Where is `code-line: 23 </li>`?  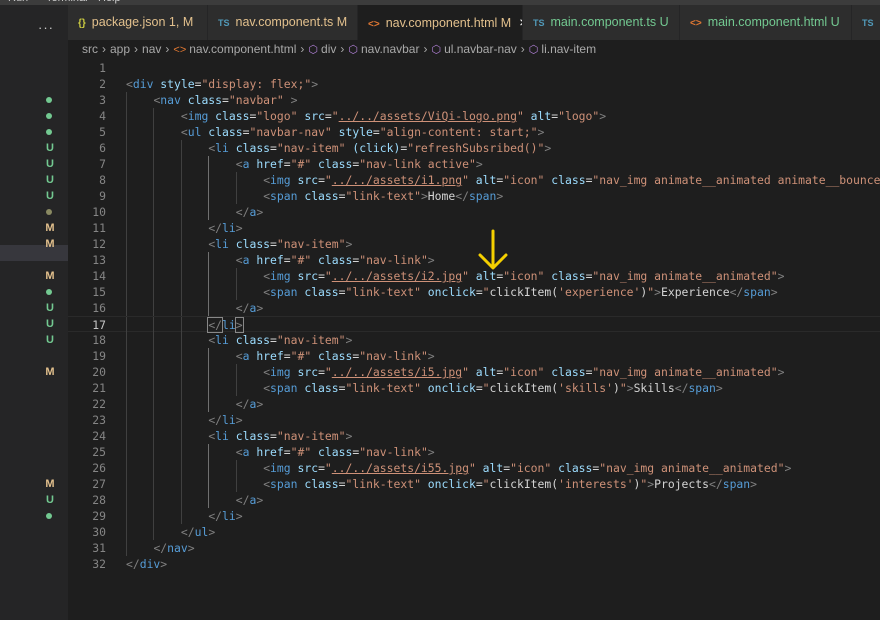 code-line: 23 </li> is located at coordinates (474, 420).